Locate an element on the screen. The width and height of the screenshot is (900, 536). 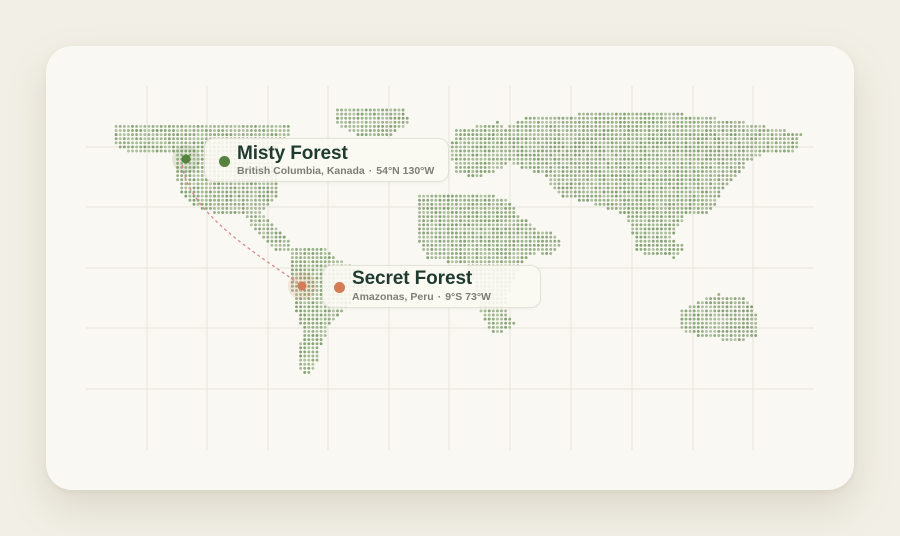
marker-secret-pin is located at coordinates (302, 286).